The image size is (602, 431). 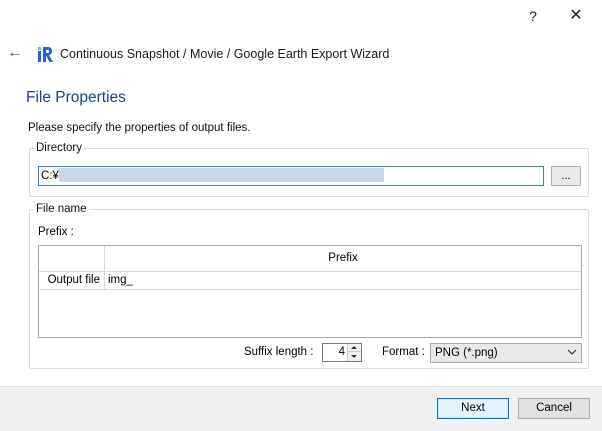 I want to click on prefix-column-header: Prefix, so click(x=343, y=259).